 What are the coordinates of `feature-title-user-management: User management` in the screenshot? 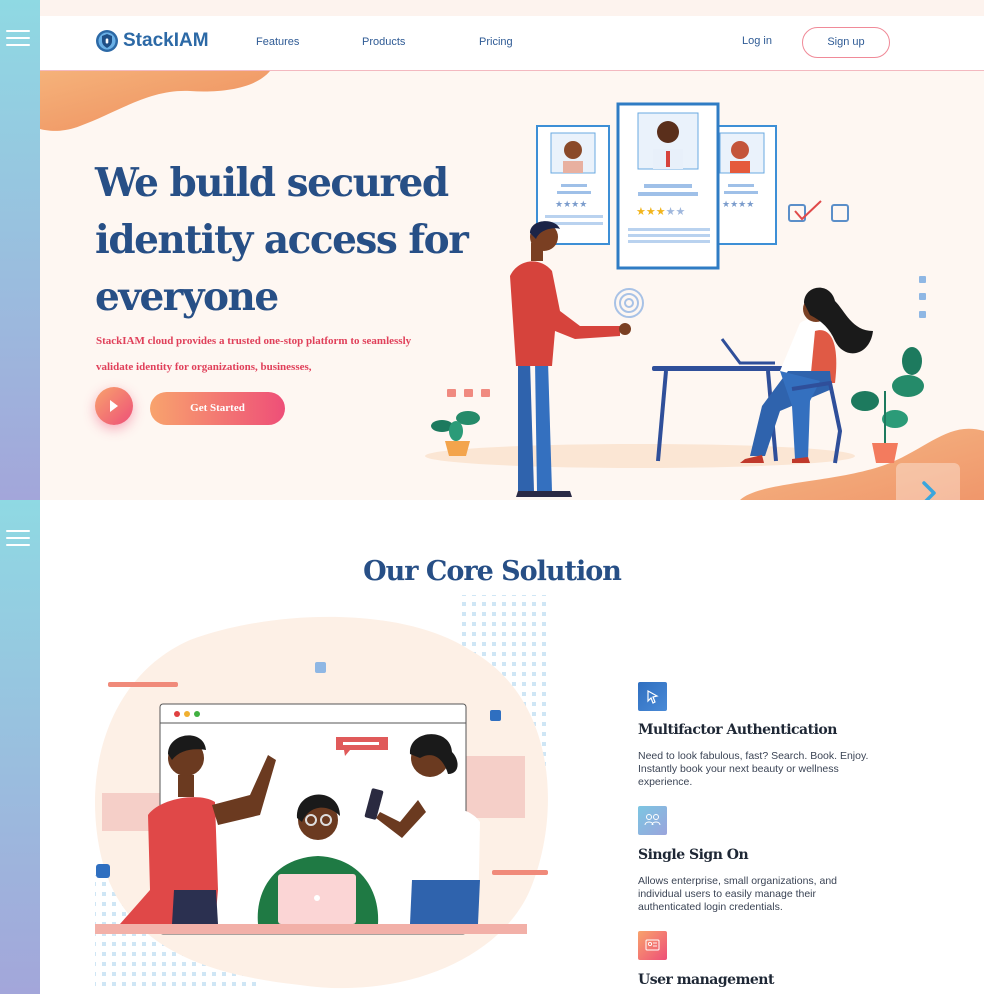 It's located at (706, 980).